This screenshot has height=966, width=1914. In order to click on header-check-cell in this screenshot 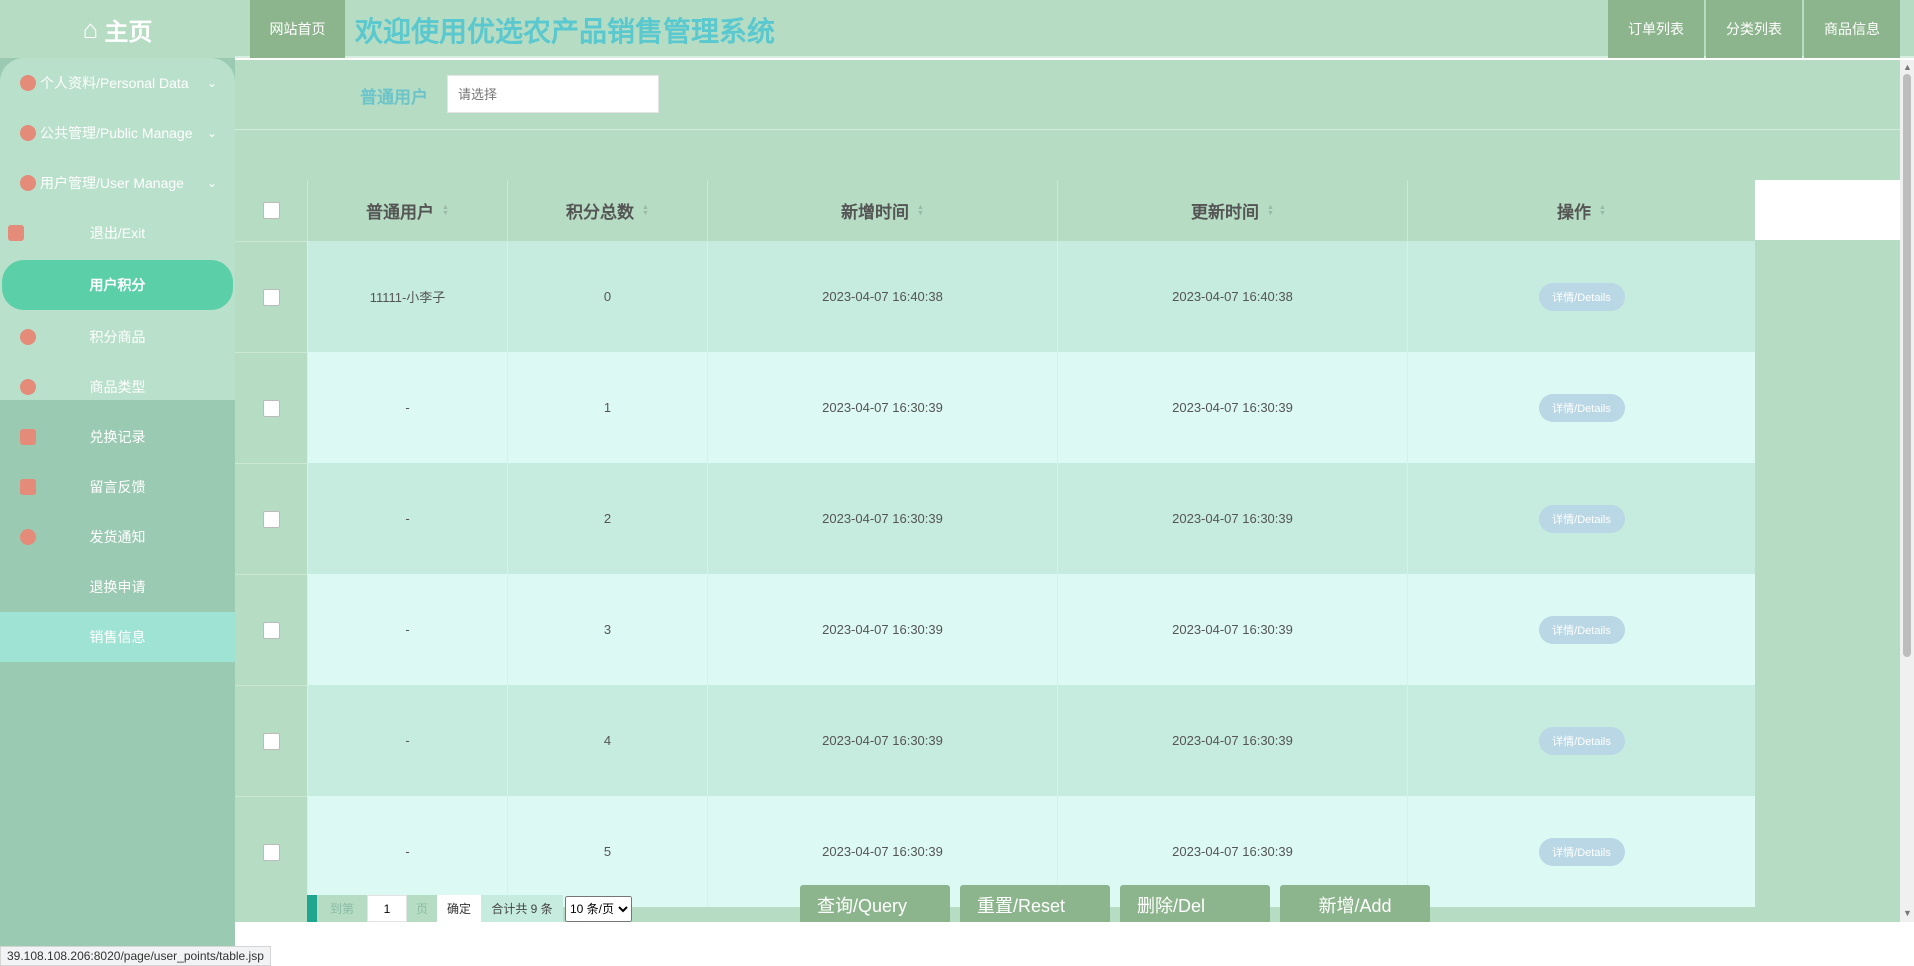, I will do `click(271, 210)`.